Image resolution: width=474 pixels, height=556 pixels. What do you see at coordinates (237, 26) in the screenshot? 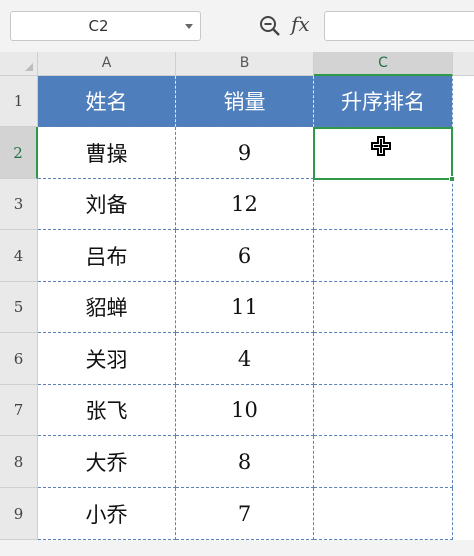
I see `formula-bar: C2 fx` at bounding box center [237, 26].